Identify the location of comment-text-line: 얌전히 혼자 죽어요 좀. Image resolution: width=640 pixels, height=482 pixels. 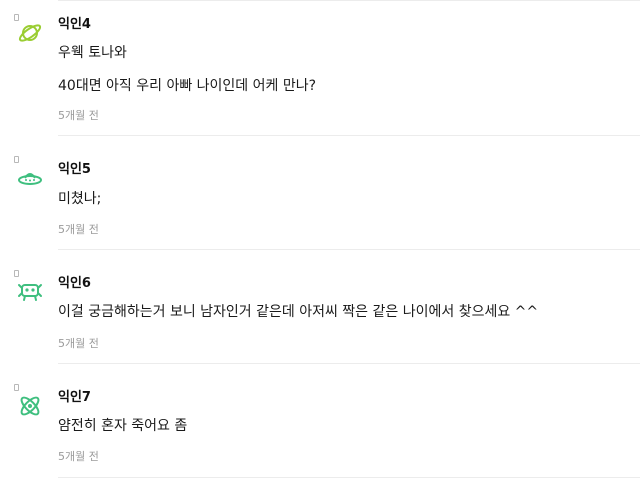
(123, 426).